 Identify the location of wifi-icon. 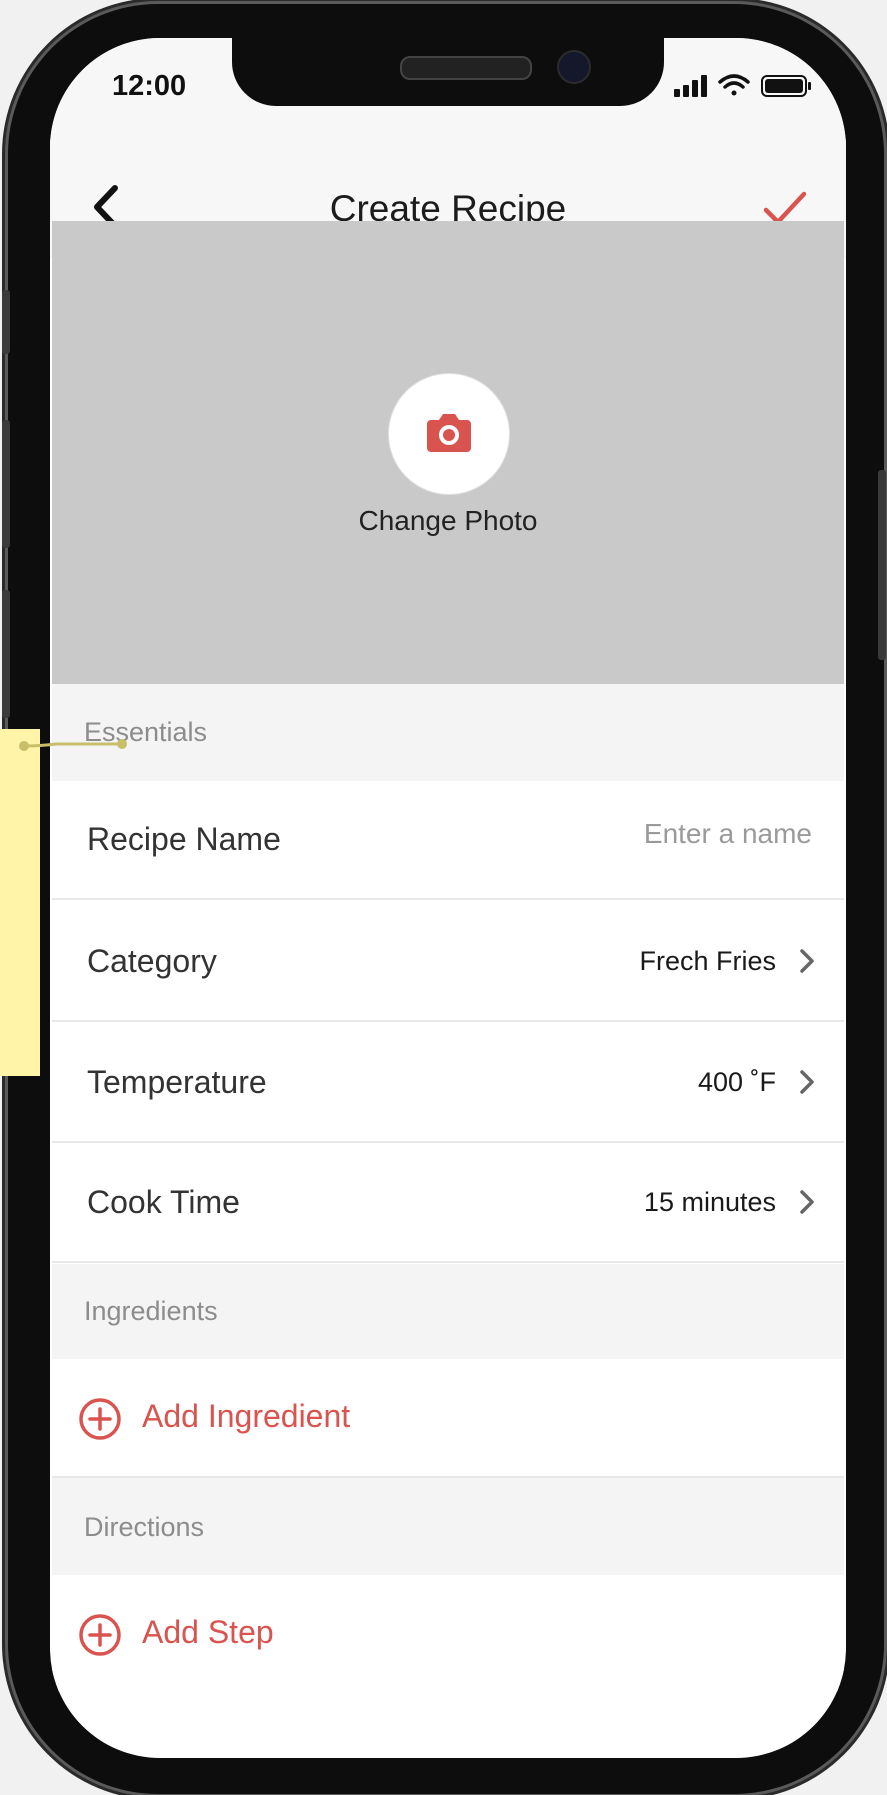
(734, 85).